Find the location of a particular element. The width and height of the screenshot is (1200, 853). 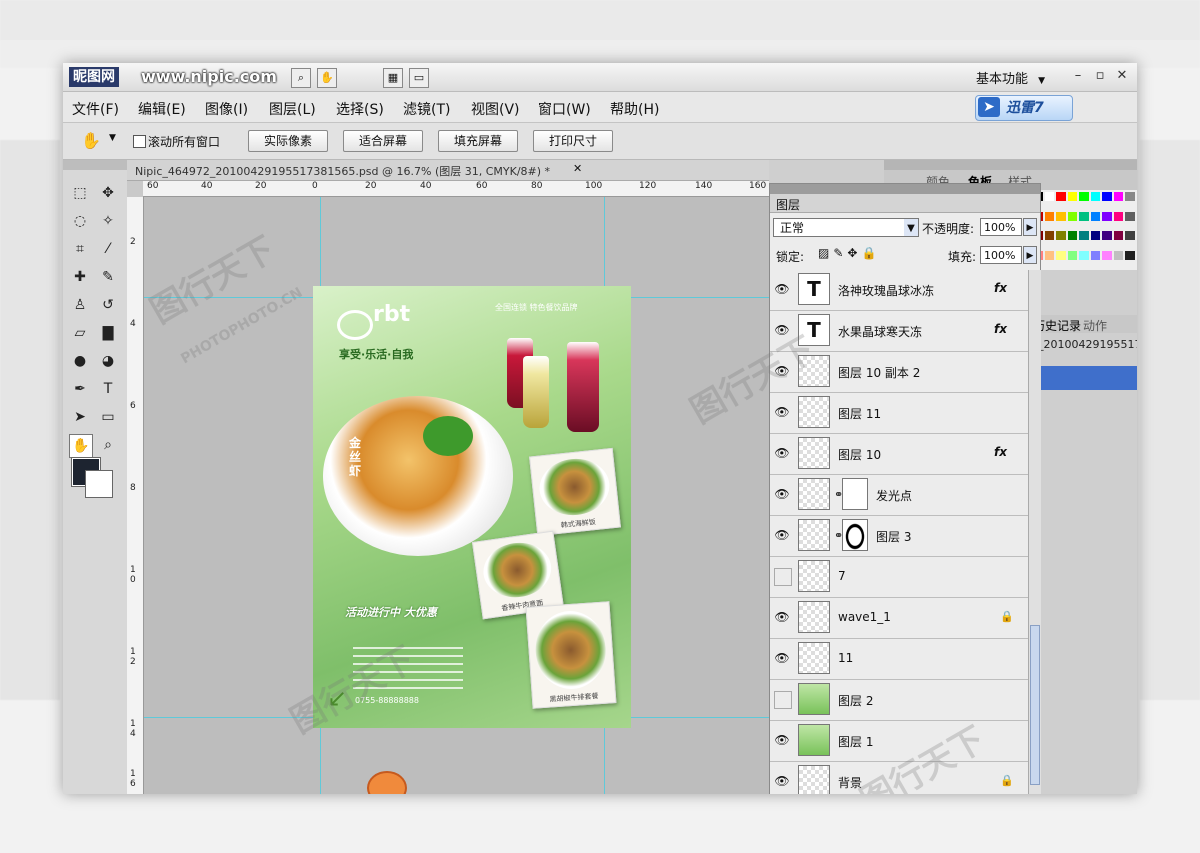

lasso-tool-icon: ◌ is located at coordinates (80, 221).